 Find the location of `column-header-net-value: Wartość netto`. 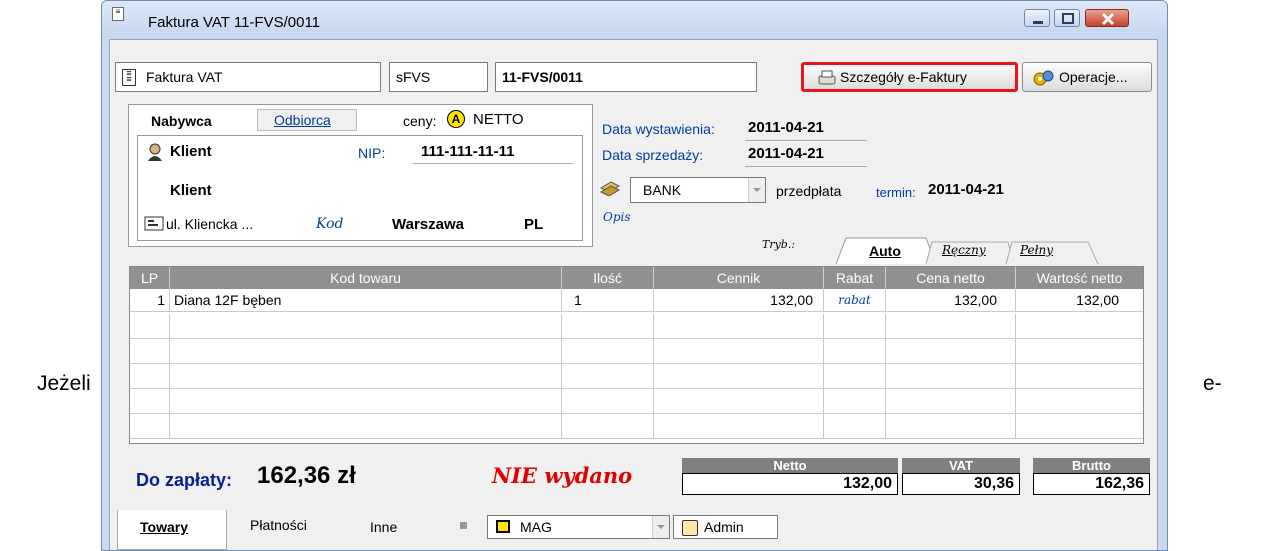

column-header-net-value: Wartość netto is located at coordinates (1079, 278).